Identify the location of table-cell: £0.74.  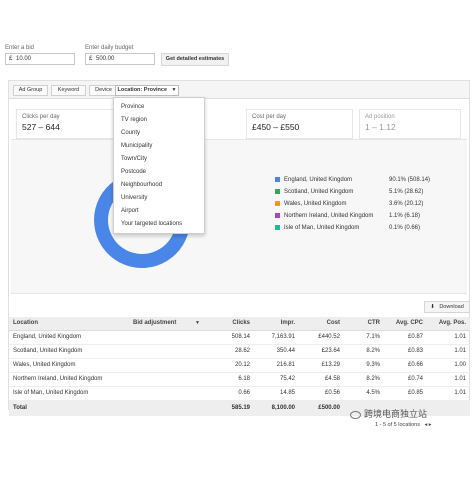
(405, 379).